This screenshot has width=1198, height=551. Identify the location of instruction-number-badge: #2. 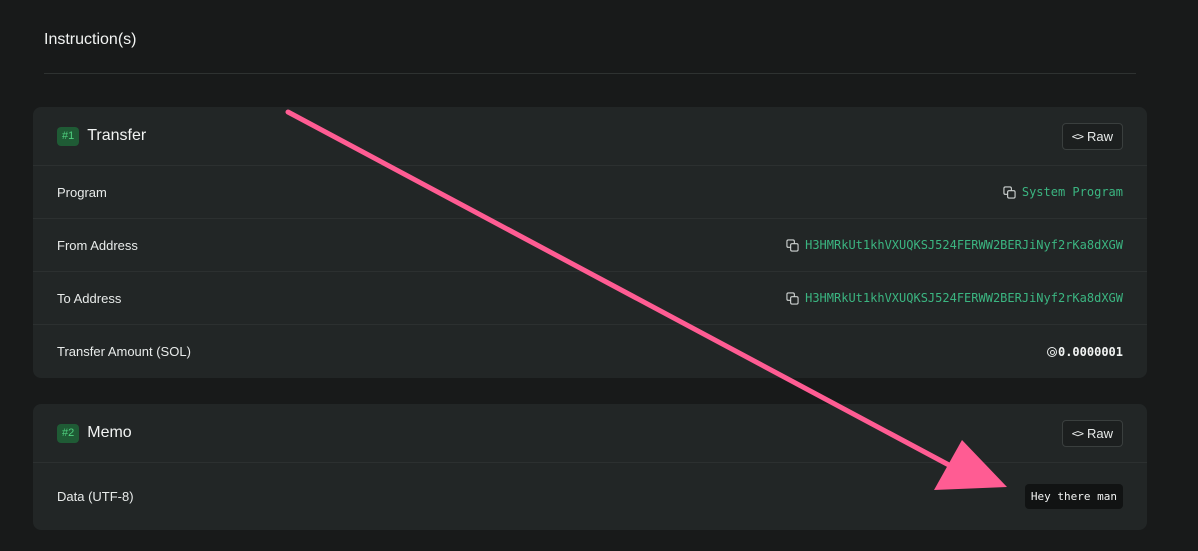
(68, 433).